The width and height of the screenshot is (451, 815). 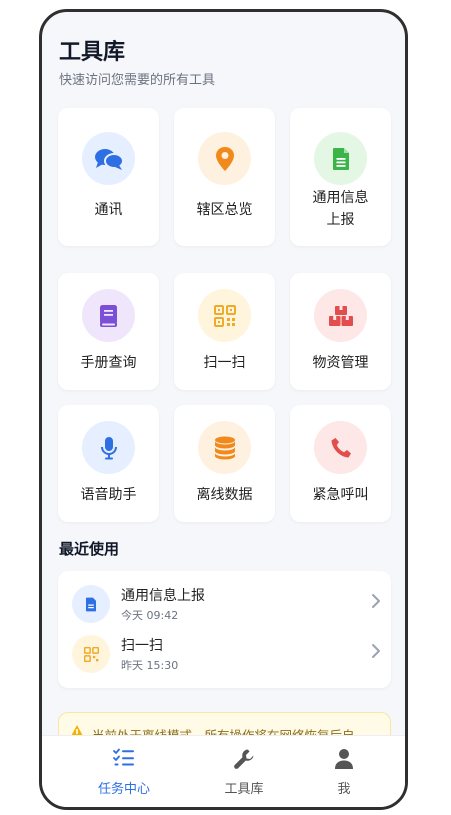 I want to click on tool-tile-info-report: 通用信息 上报, so click(x=340, y=177).